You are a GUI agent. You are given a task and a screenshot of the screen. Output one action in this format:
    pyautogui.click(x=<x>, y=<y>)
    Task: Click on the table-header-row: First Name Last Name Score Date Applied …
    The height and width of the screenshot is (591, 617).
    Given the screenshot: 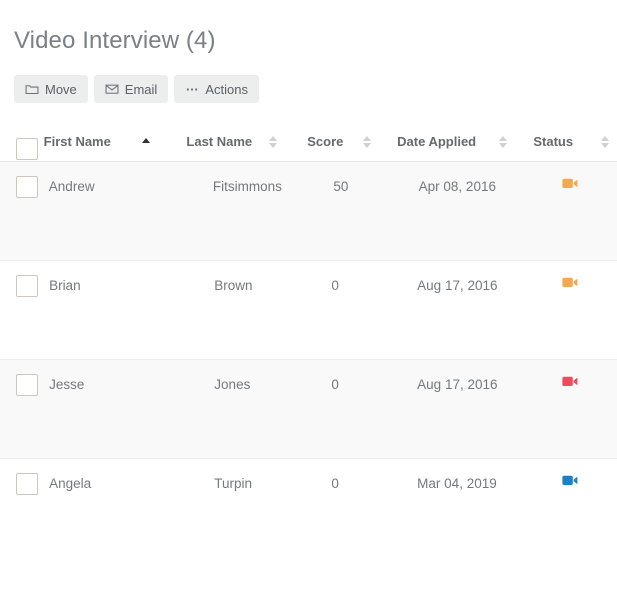 What is the action you would take?
    pyautogui.click(x=308, y=142)
    